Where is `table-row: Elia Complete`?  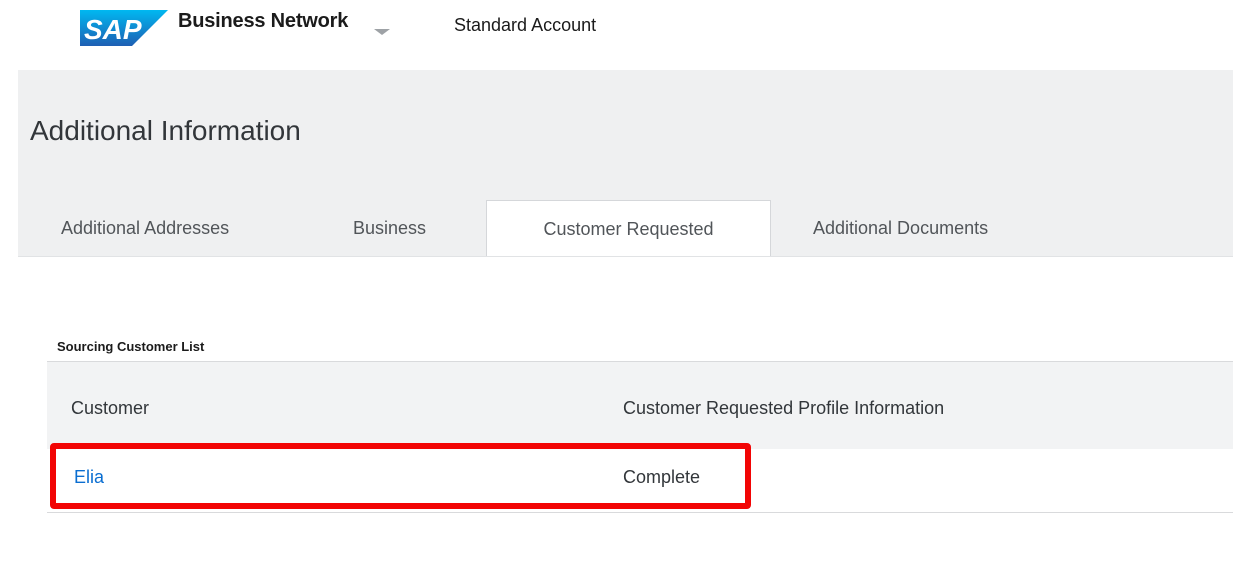 table-row: Elia Complete is located at coordinates (640, 481).